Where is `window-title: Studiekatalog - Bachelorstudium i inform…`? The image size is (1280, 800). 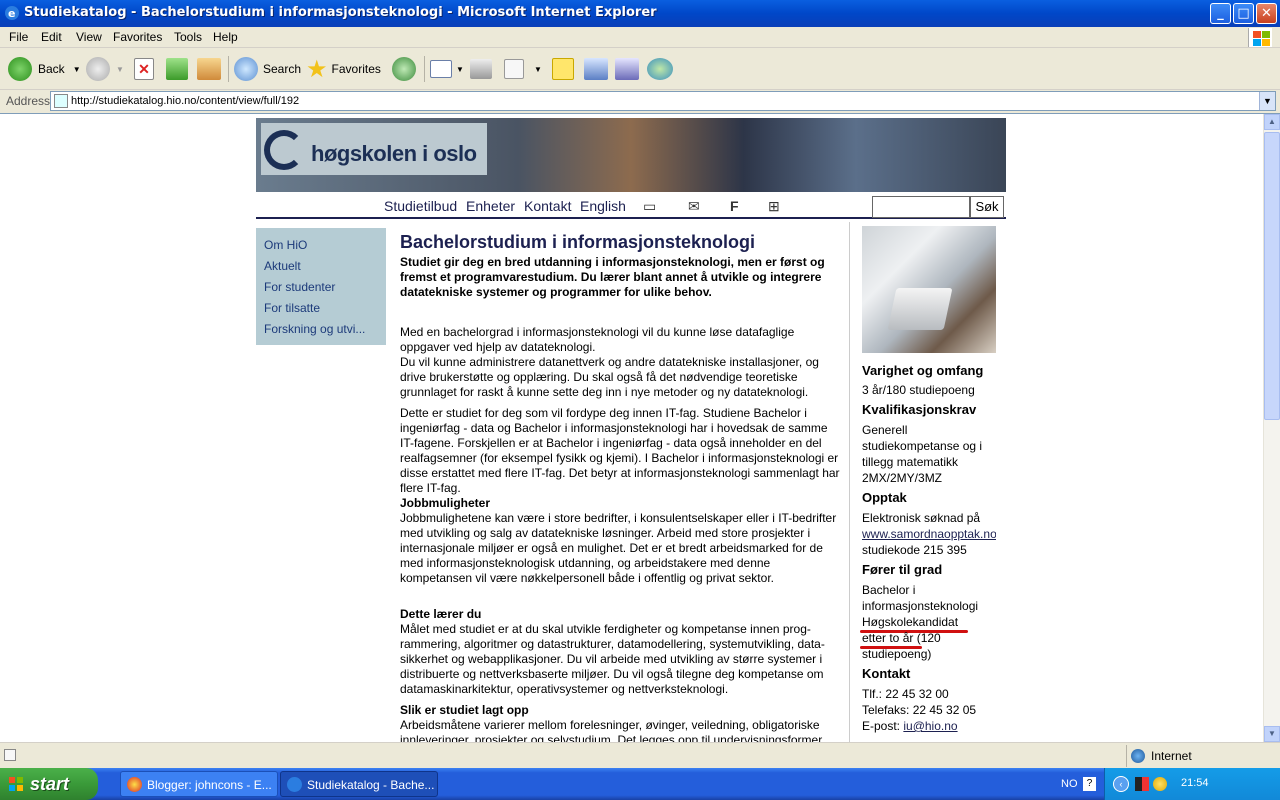 window-title: Studiekatalog - Bachelorstudium i inform… is located at coordinates (340, 12).